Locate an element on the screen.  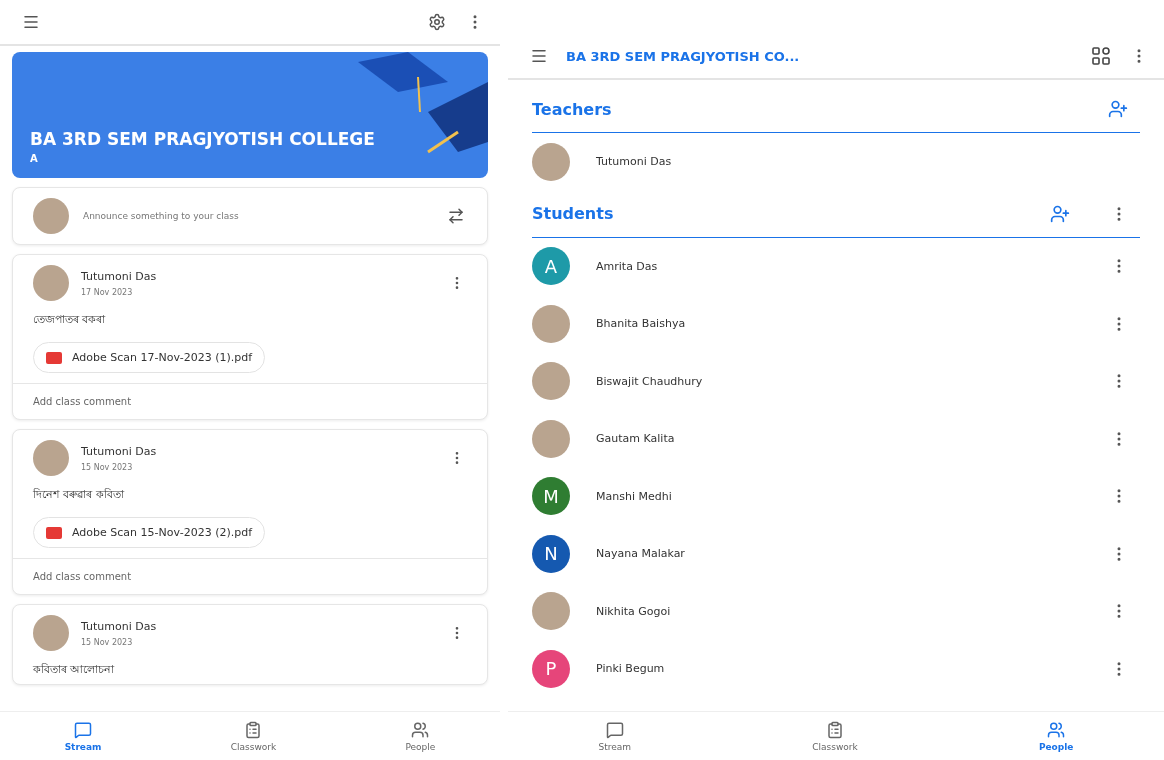
person-name: Nayana Malakar is located at coordinates (641, 554).